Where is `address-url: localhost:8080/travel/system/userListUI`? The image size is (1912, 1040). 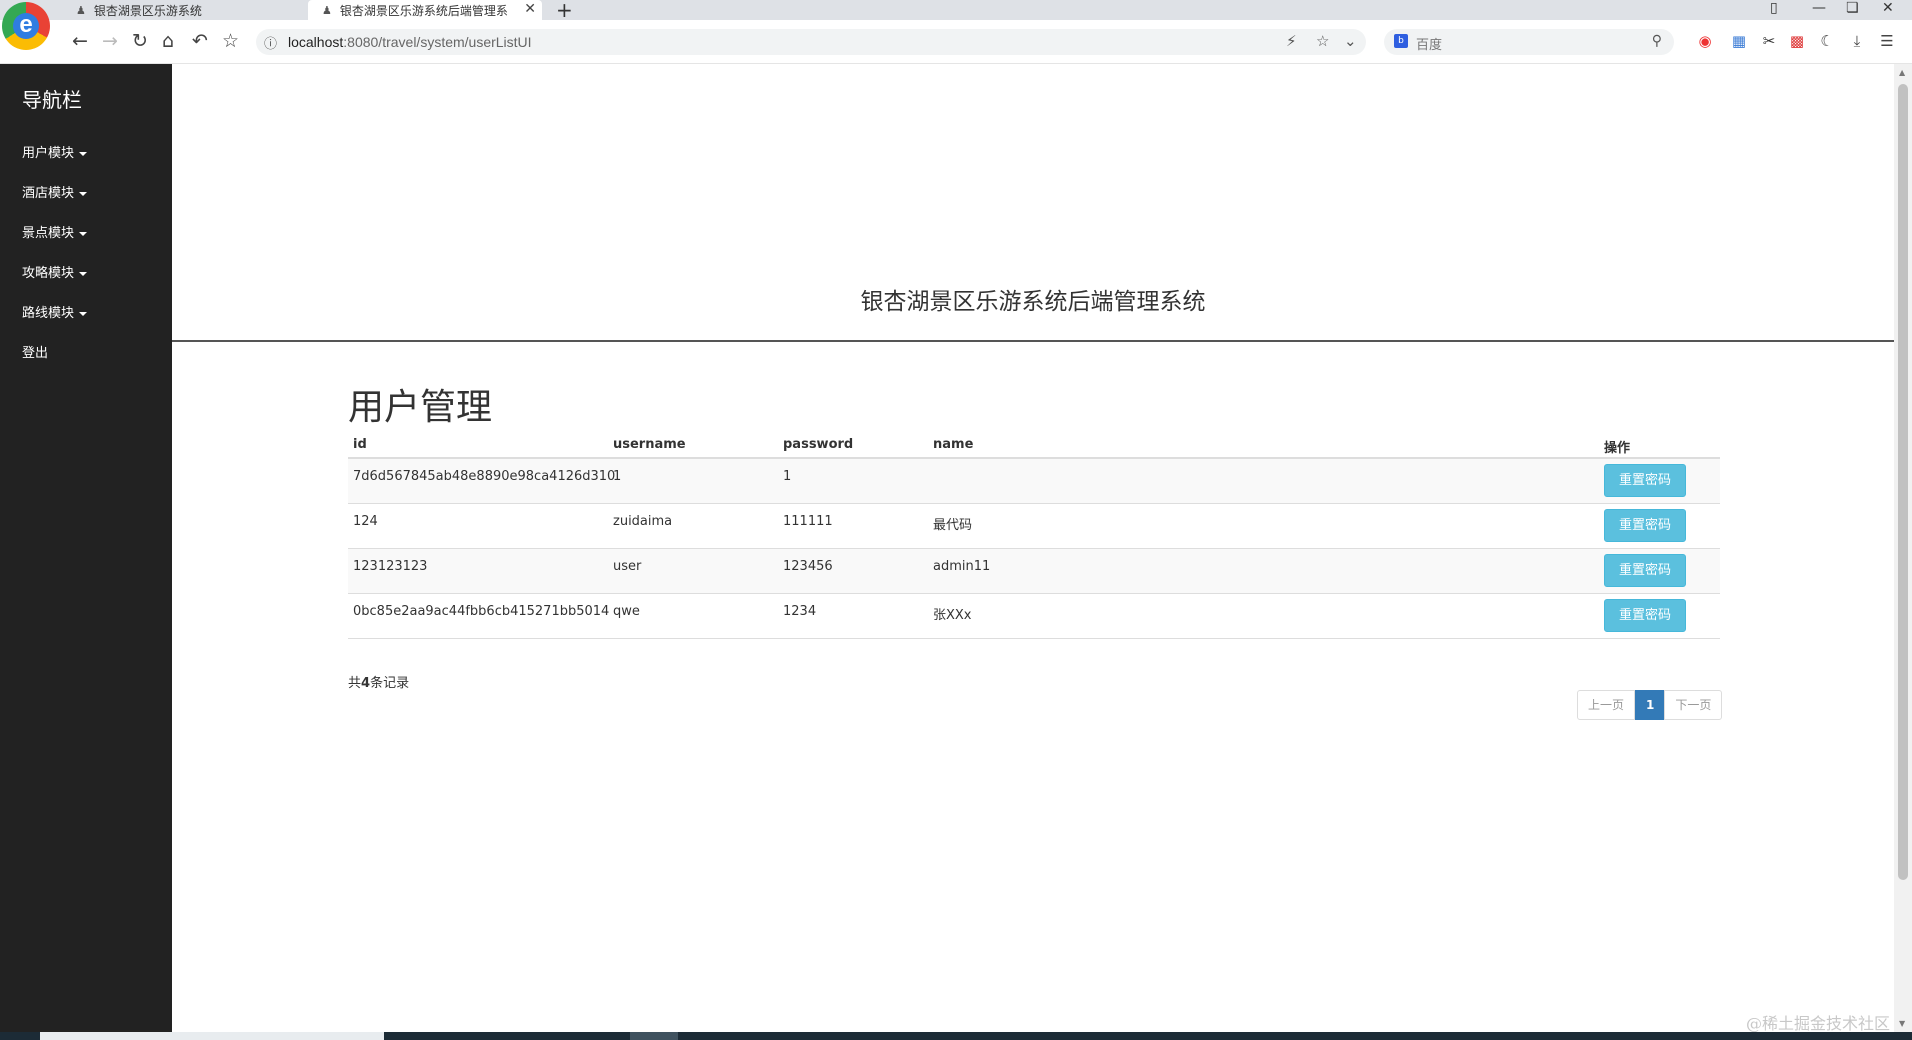
address-url: localhost:8080/travel/system/userListUI is located at coordinates (410, 42).